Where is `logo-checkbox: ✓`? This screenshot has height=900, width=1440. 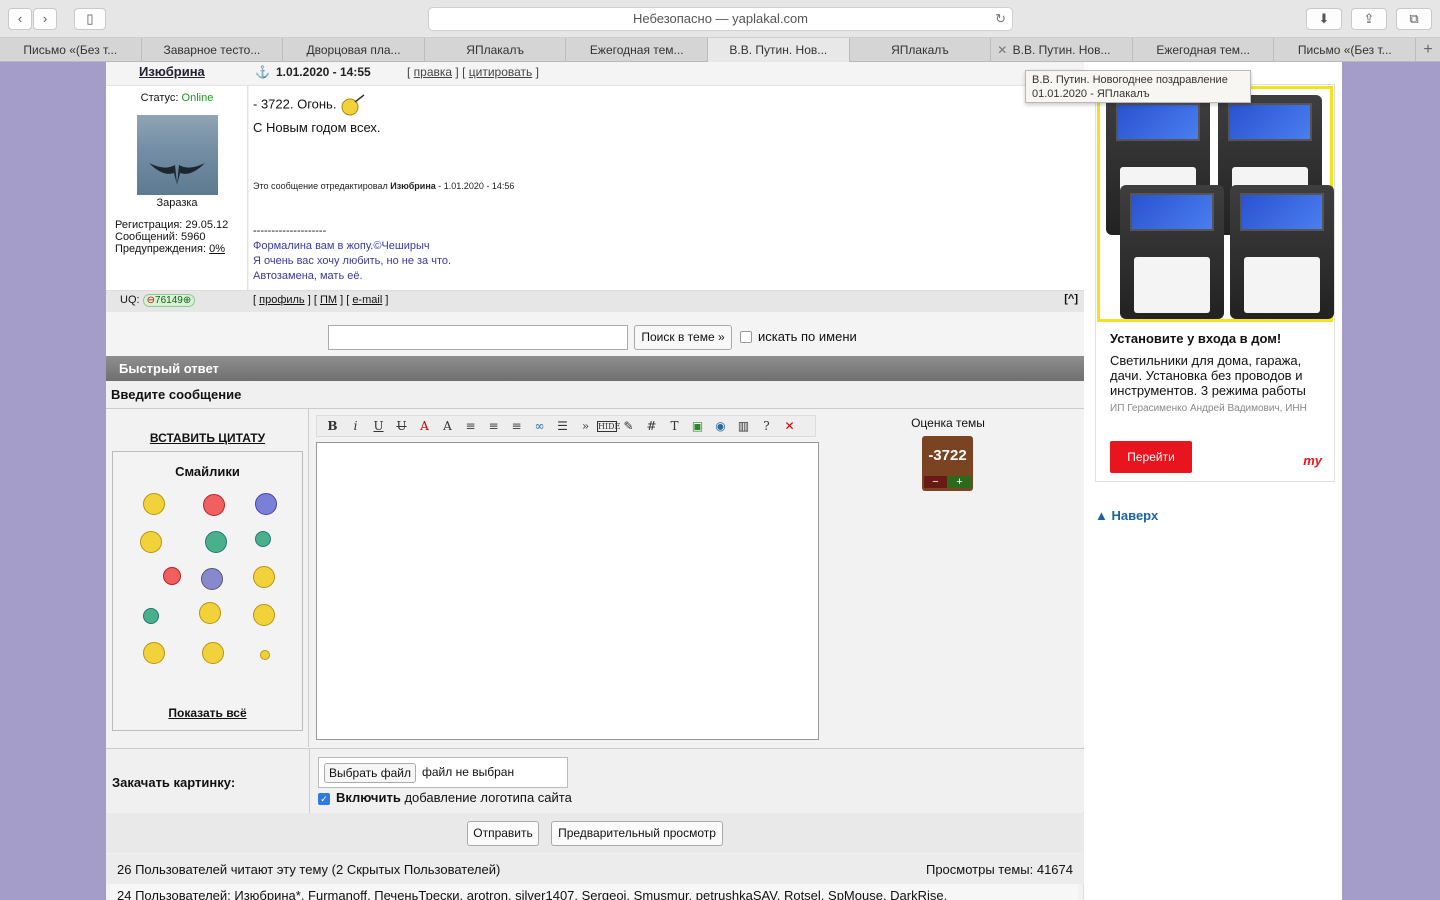 logo-checkbox: ✓ is located at coordinates (324, 799).